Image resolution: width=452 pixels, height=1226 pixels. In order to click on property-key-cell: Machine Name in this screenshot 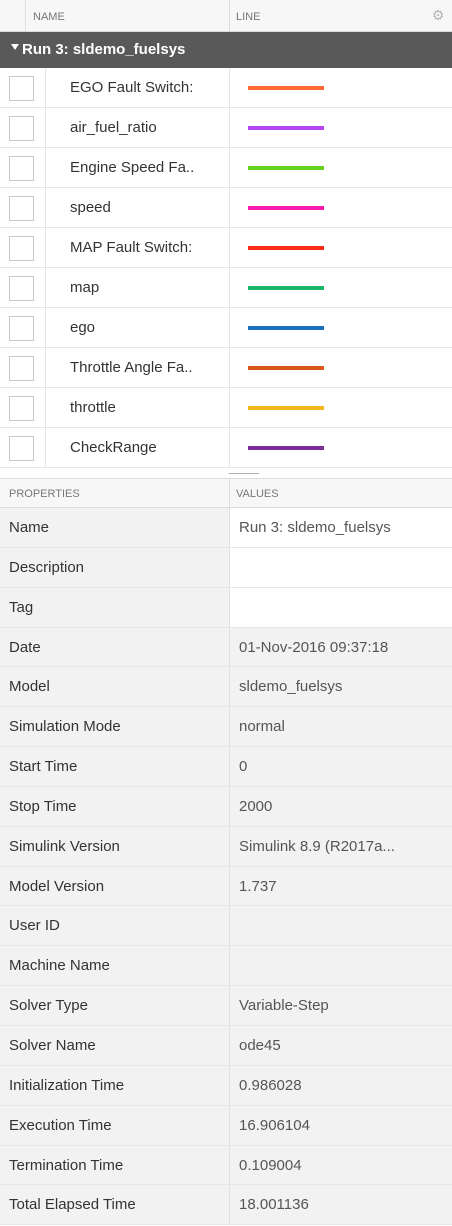, I will do `click(115, 966)`.